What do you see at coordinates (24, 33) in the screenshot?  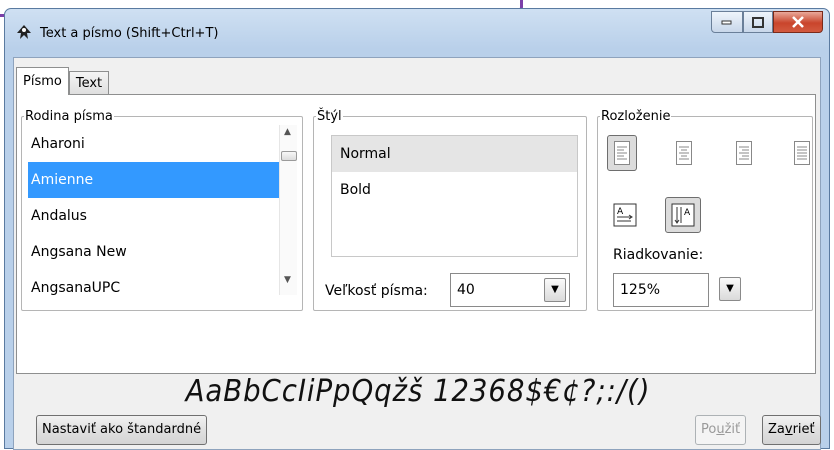 I see `inkscape-icon` at bounding box center [24, 33].